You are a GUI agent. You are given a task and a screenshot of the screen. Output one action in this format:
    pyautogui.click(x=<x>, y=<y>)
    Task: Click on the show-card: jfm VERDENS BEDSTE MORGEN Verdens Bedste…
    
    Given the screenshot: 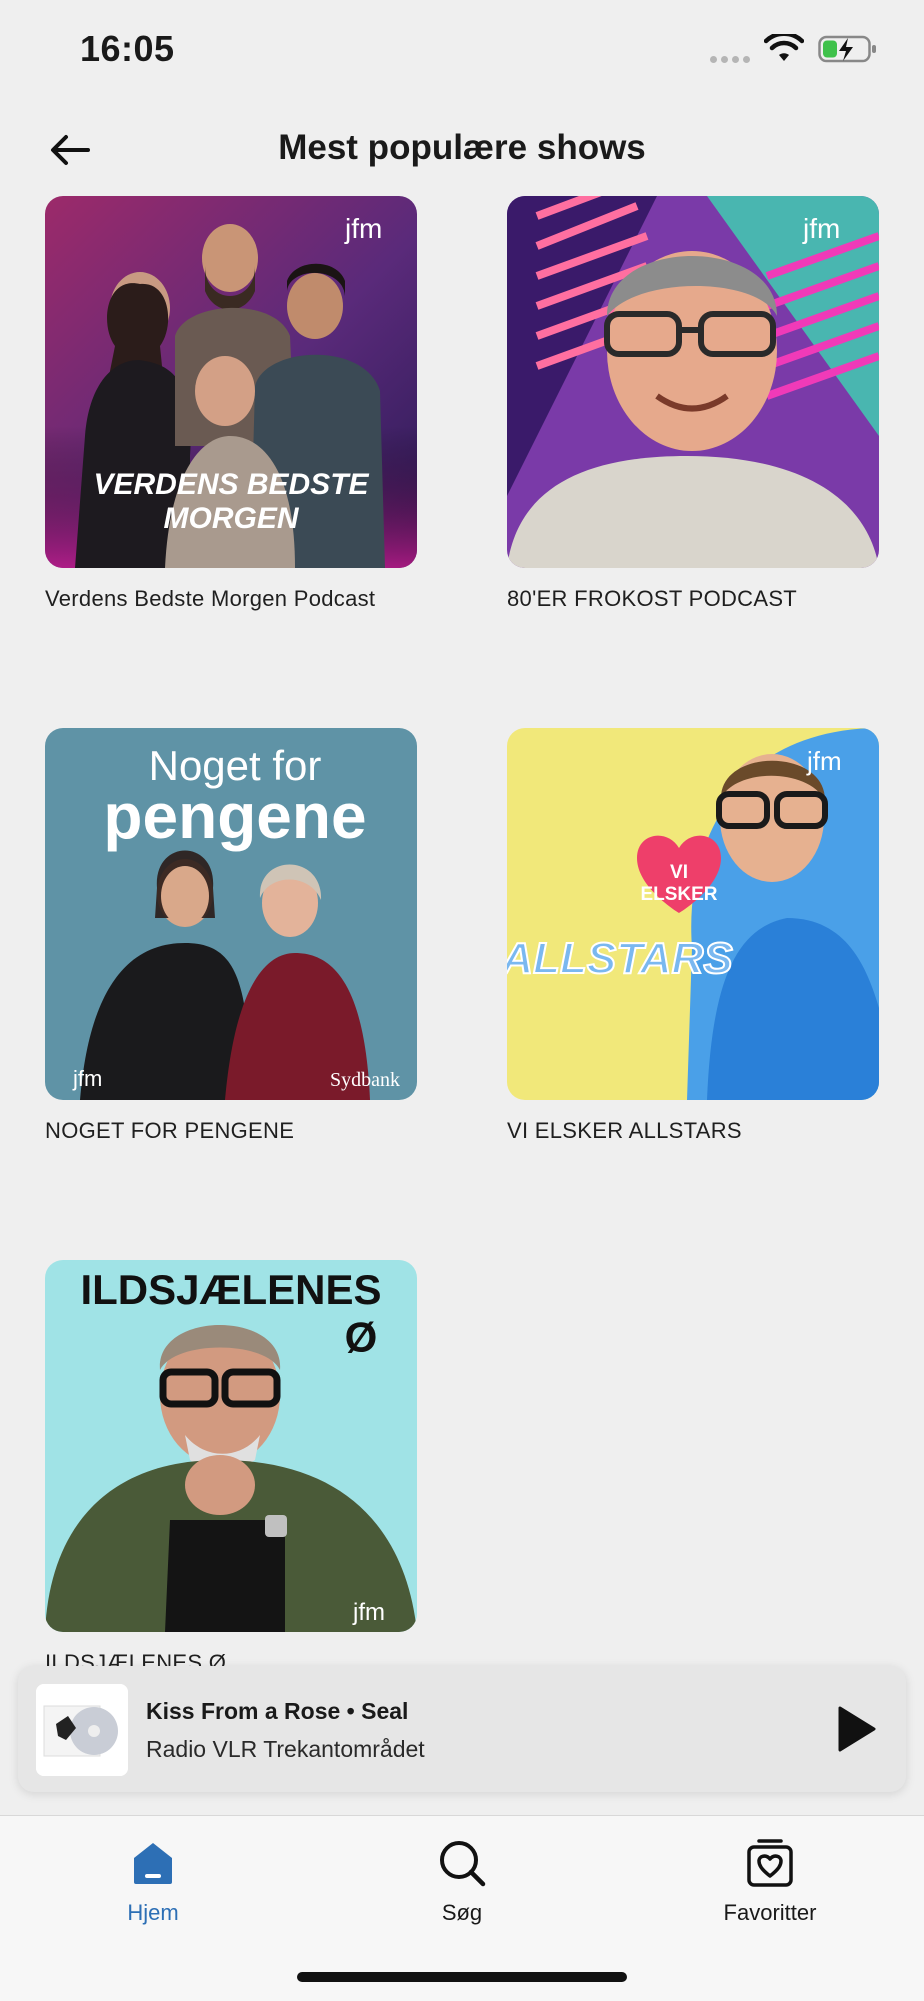 What is the action you would take?
    pyautogui.click(x=231, y=404)
    